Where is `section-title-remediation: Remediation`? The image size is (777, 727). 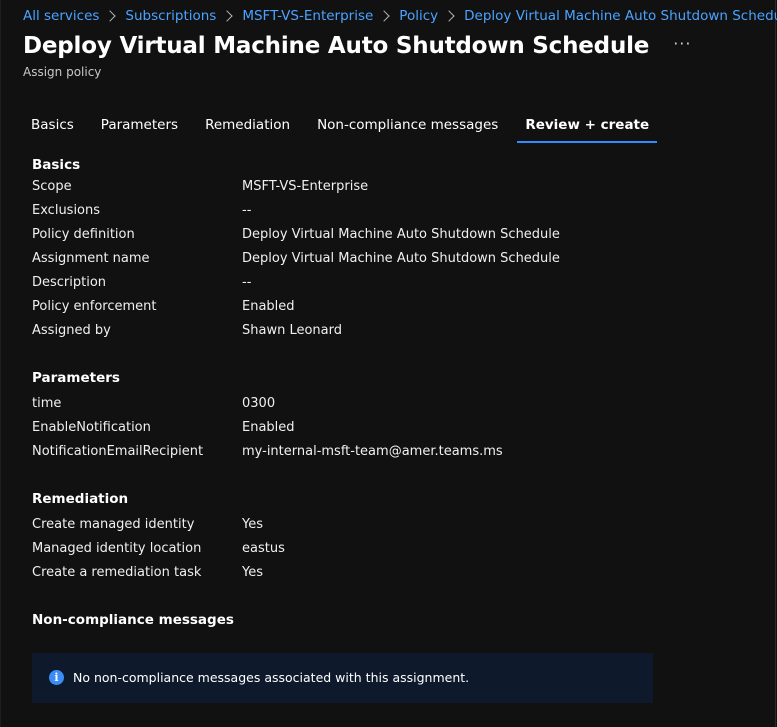
section-title-remediation: Remediation is located at coordinates (80, 499).